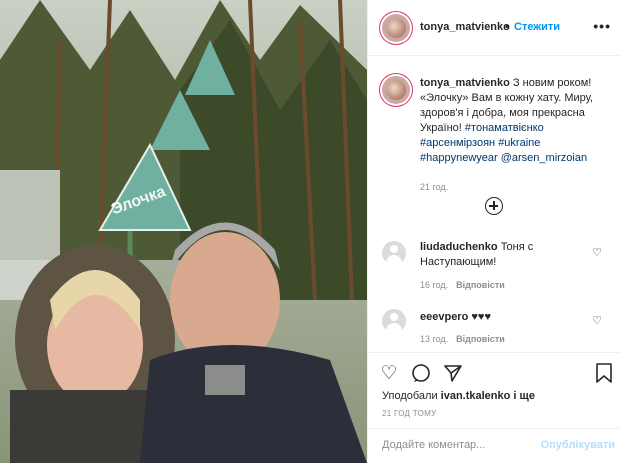 Image resolution: width=620 pixels, height=464 pixels. What do you see at coordinates (524, 396) in the screenshot?
I see `likes-others: і ще` at bounding box center [524, 396].